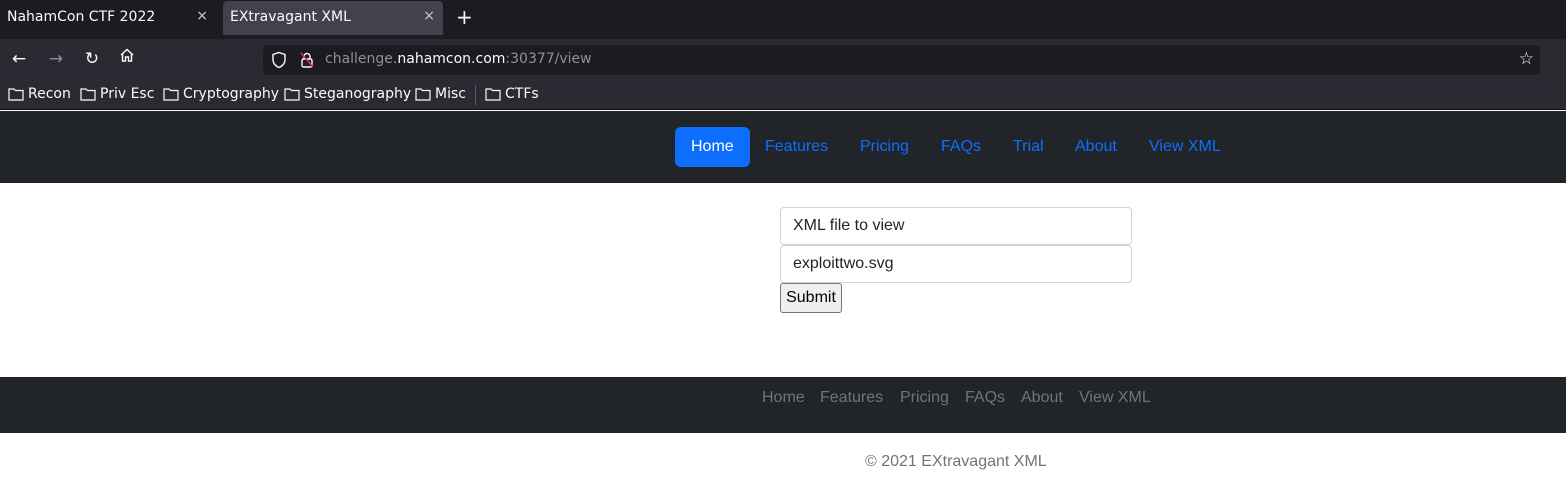  I want to click on footer-link-home: Home, so click(783, 398).